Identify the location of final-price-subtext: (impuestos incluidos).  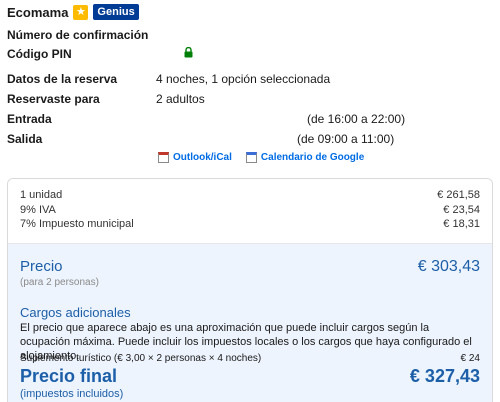
(72, 394).